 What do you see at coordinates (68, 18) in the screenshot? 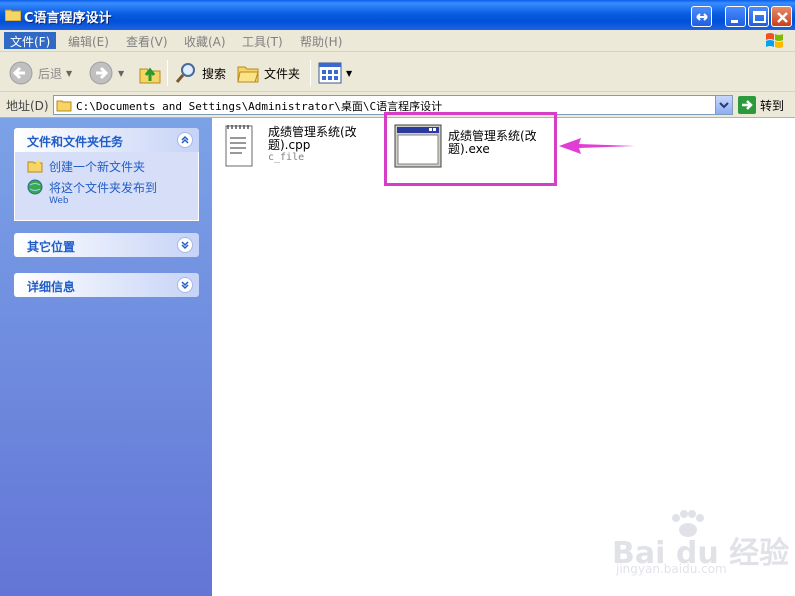
I see `window-title: C语言程序设计` at bounding box center [68, 18].